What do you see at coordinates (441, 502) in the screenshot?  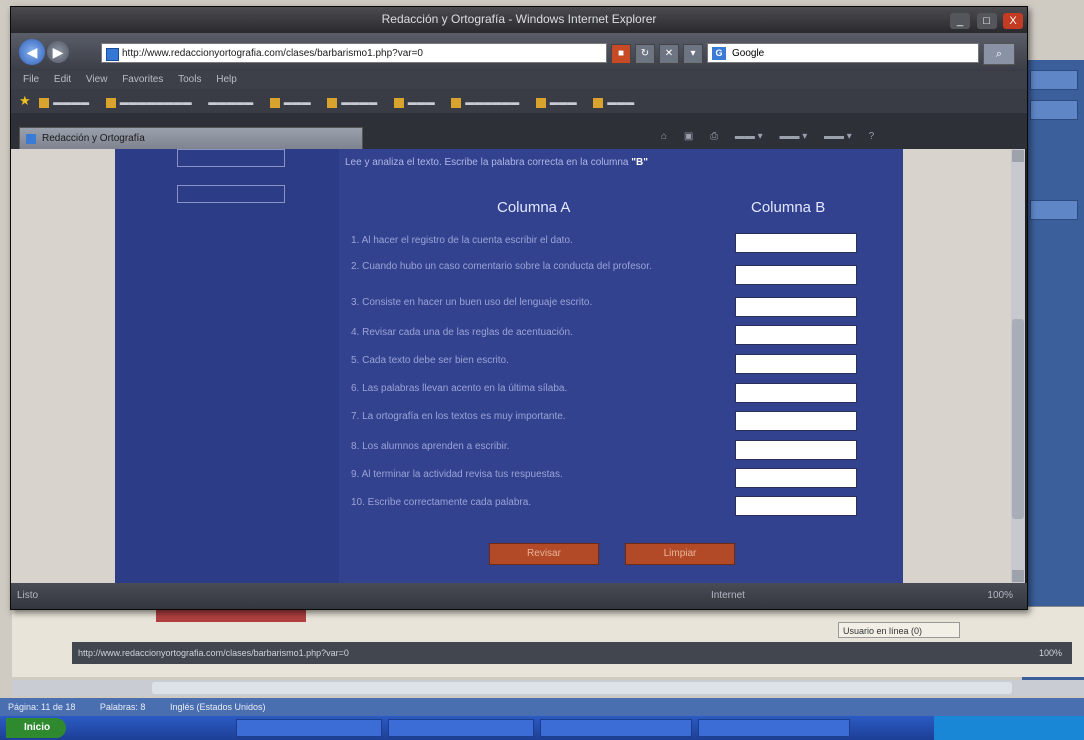 I see `question-10: 10. Escribe correctamente cada palabra.` at bounding box center [441, 502].